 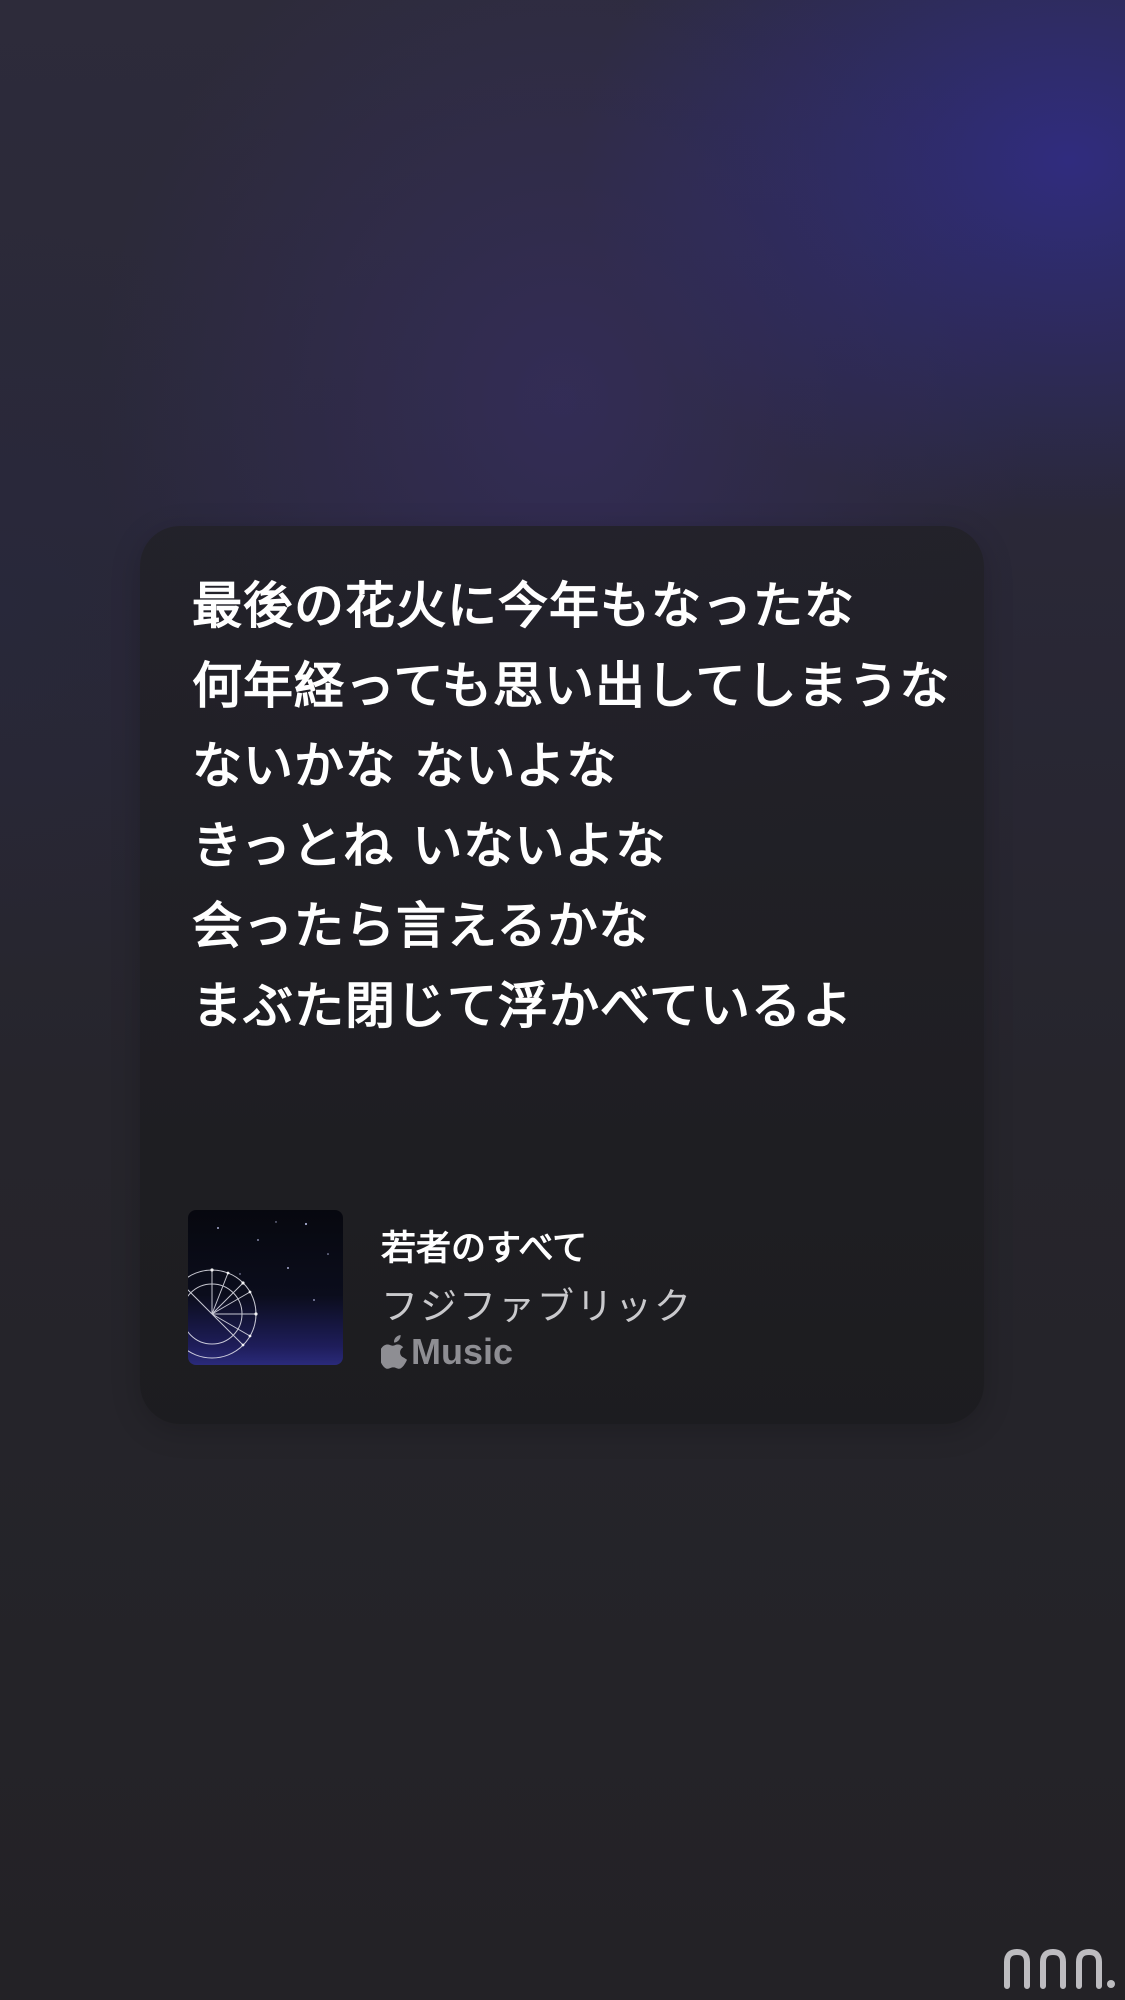 I want to click on lyric-line: ないかな ないよな, so click(x=405, y=766).